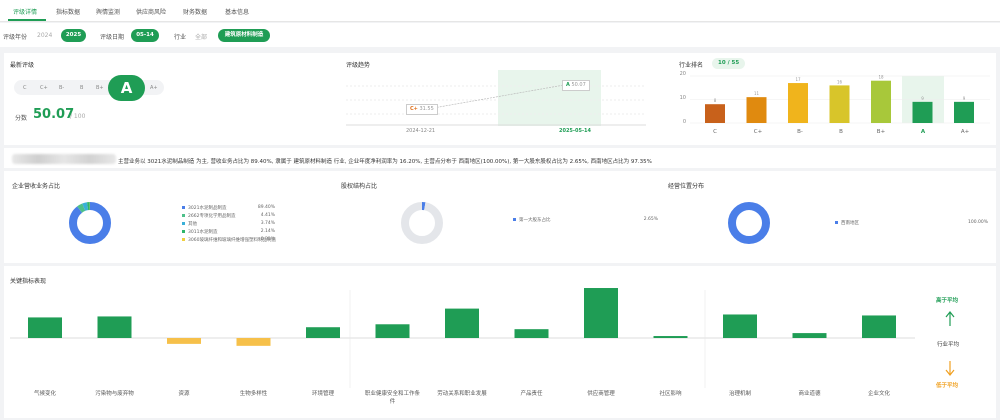 The height and width of the screenshot is (420, 1000). I want to click on indicator-label: 资源, so click(184, 394).